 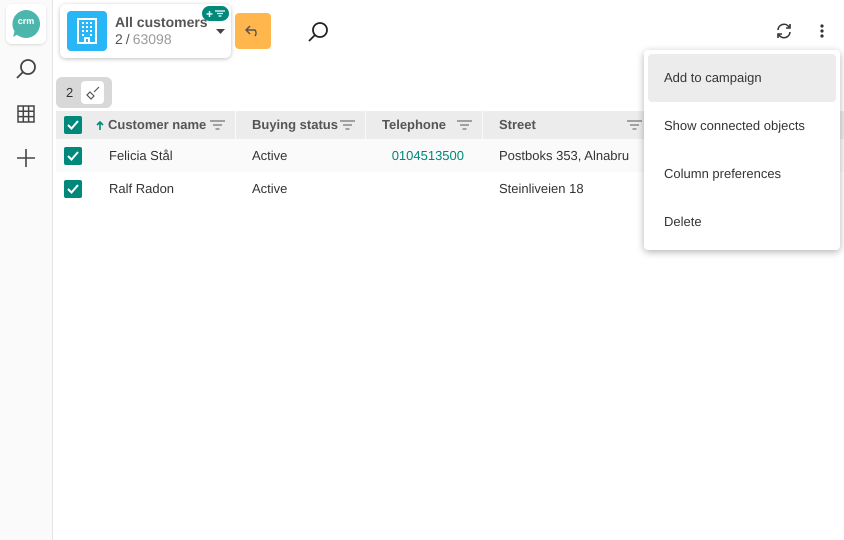 What do you see at coordinates (541, 189) in the screenshot?
I see `table-cell-text: Steinliveien 18` at bounding box center [541, 189].